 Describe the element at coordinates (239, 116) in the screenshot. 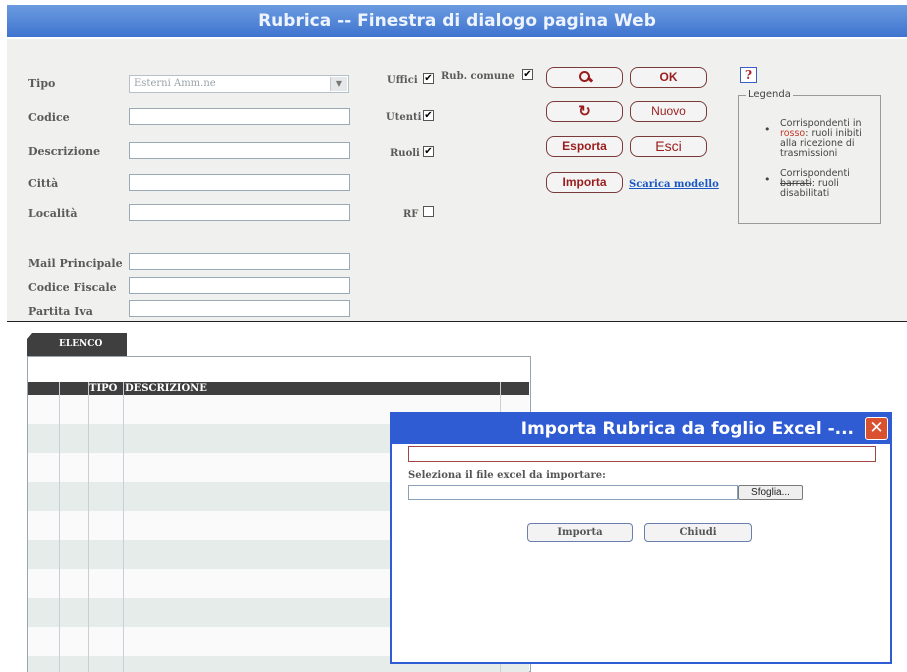

I see `codice-input` at that location.